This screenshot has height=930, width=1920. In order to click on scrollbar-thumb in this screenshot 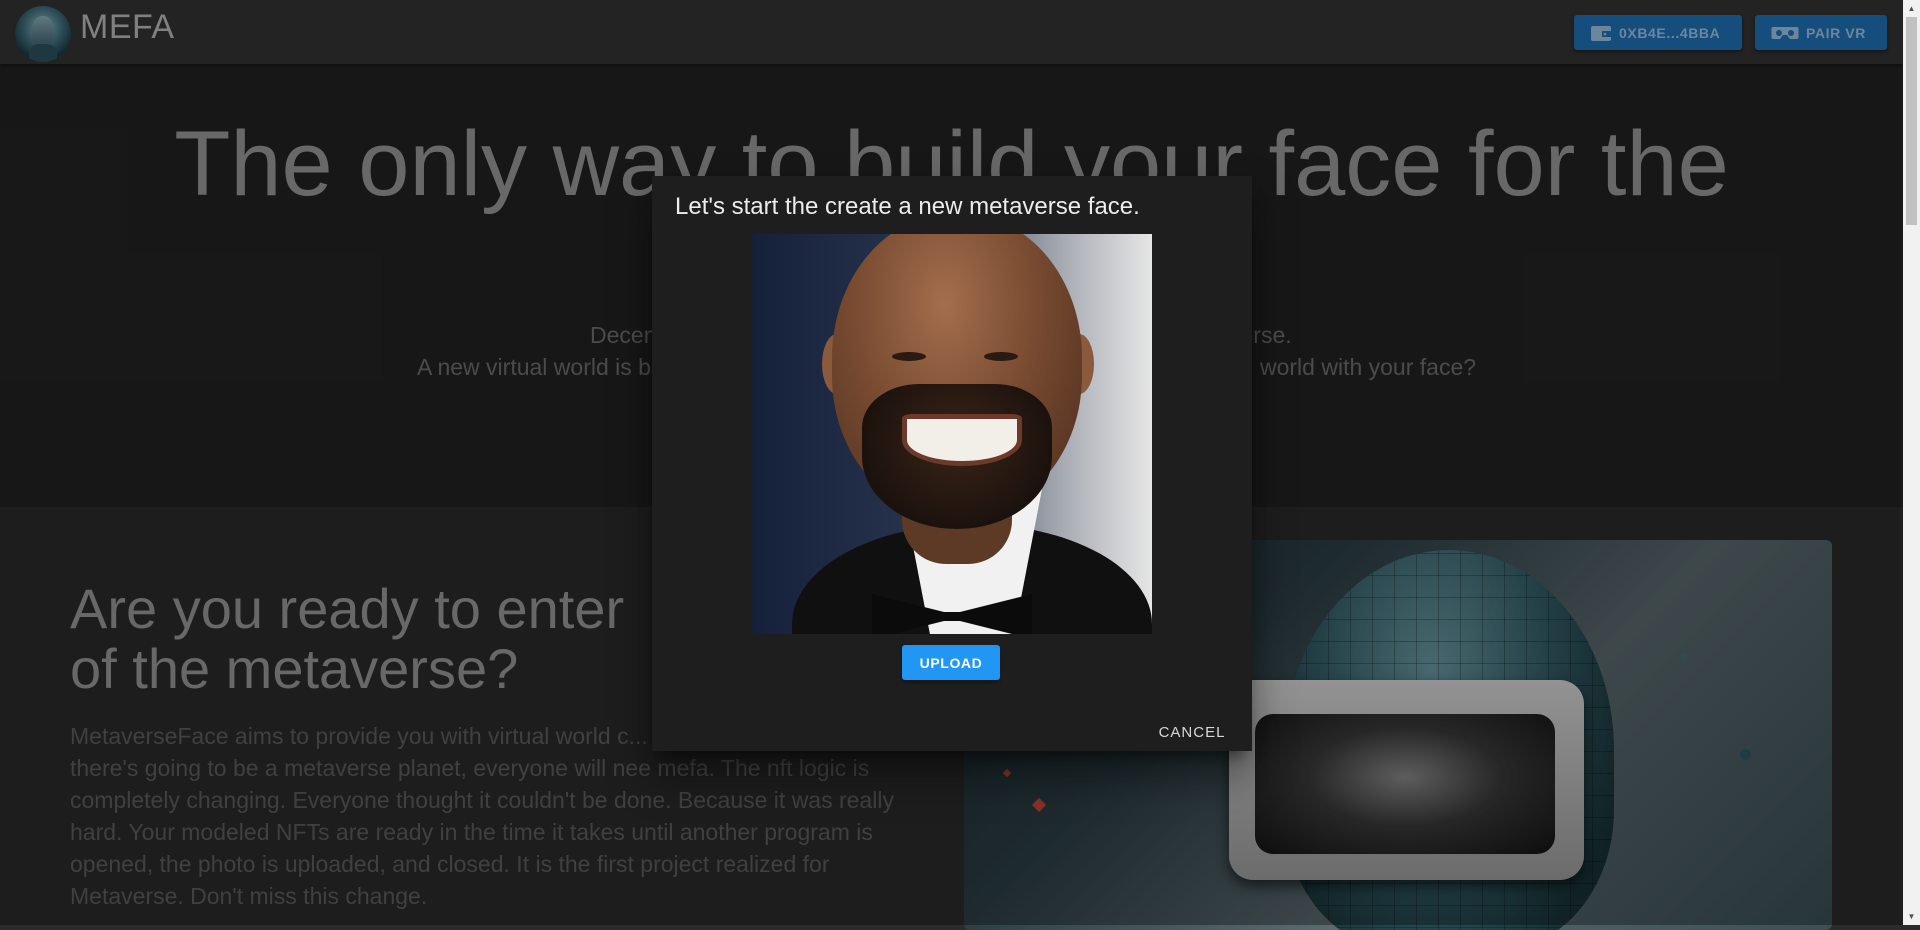, I will do `click(1911, 121)`.